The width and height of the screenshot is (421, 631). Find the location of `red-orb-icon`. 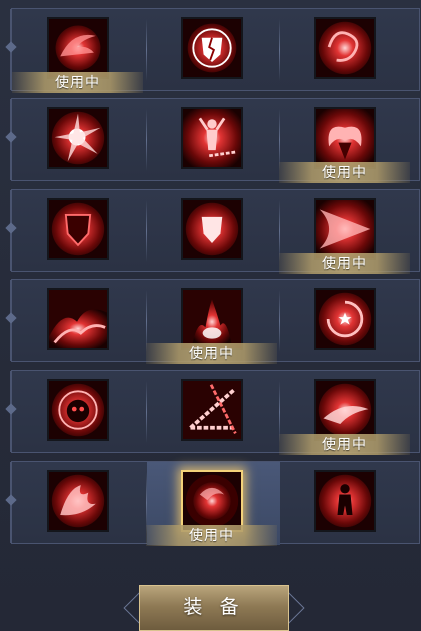

red-orb-icon is located at coordinates (212, 501).